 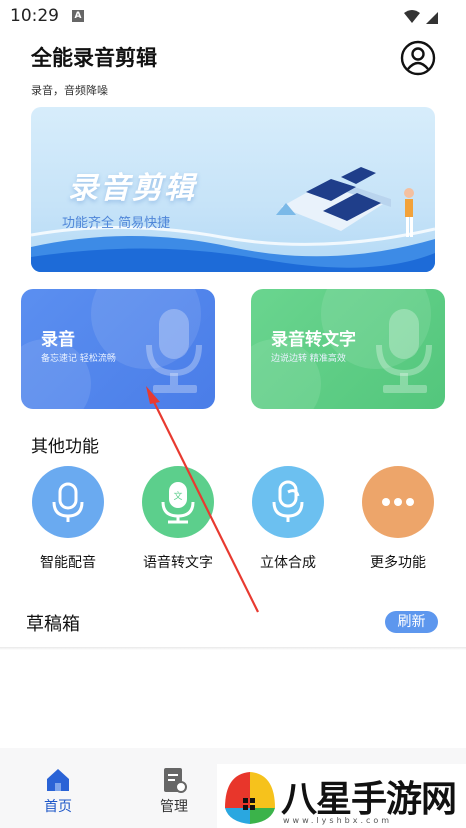 I want to click on status-bar: 10:29 A, so click(x=233, y=17).